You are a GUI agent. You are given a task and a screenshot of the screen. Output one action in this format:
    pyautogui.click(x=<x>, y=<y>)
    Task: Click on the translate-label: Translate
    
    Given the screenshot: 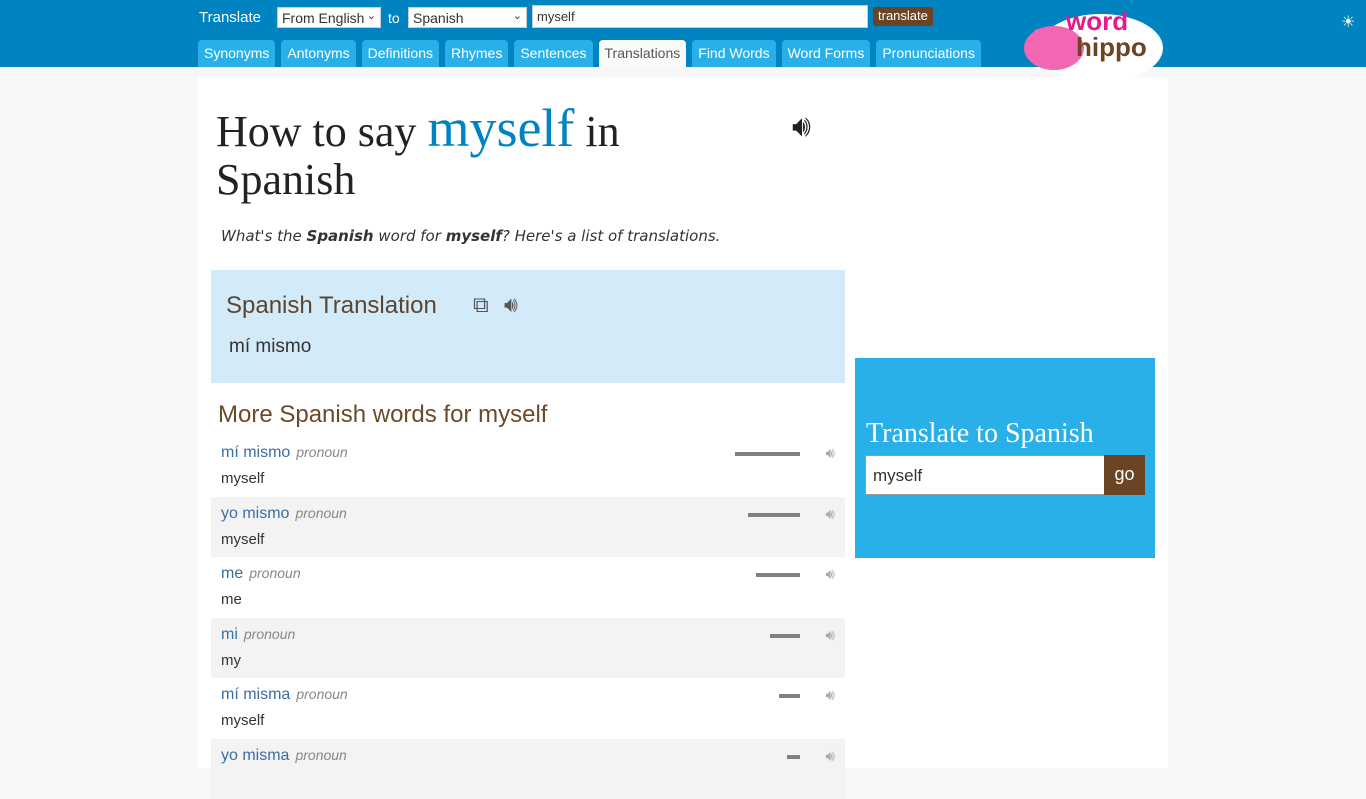 What is the action you would take?
    pyautogui.click(x=230, y=17)
    